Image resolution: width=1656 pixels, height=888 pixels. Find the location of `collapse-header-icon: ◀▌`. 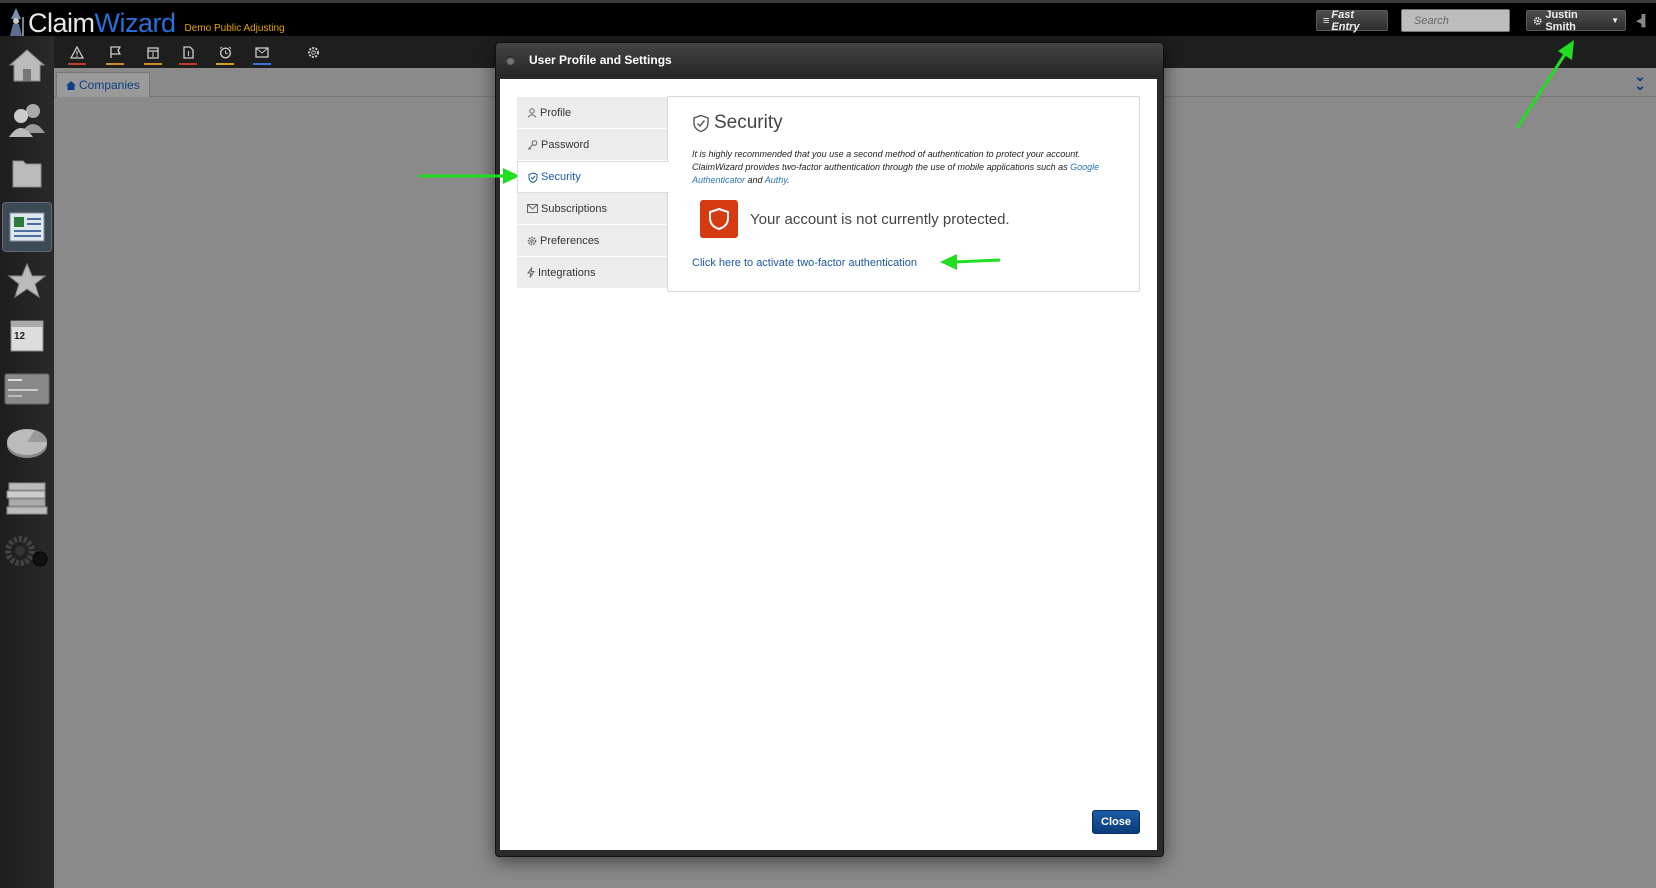

collapse-header-icon: ◀▌ is located at coordinates (1642, 20).